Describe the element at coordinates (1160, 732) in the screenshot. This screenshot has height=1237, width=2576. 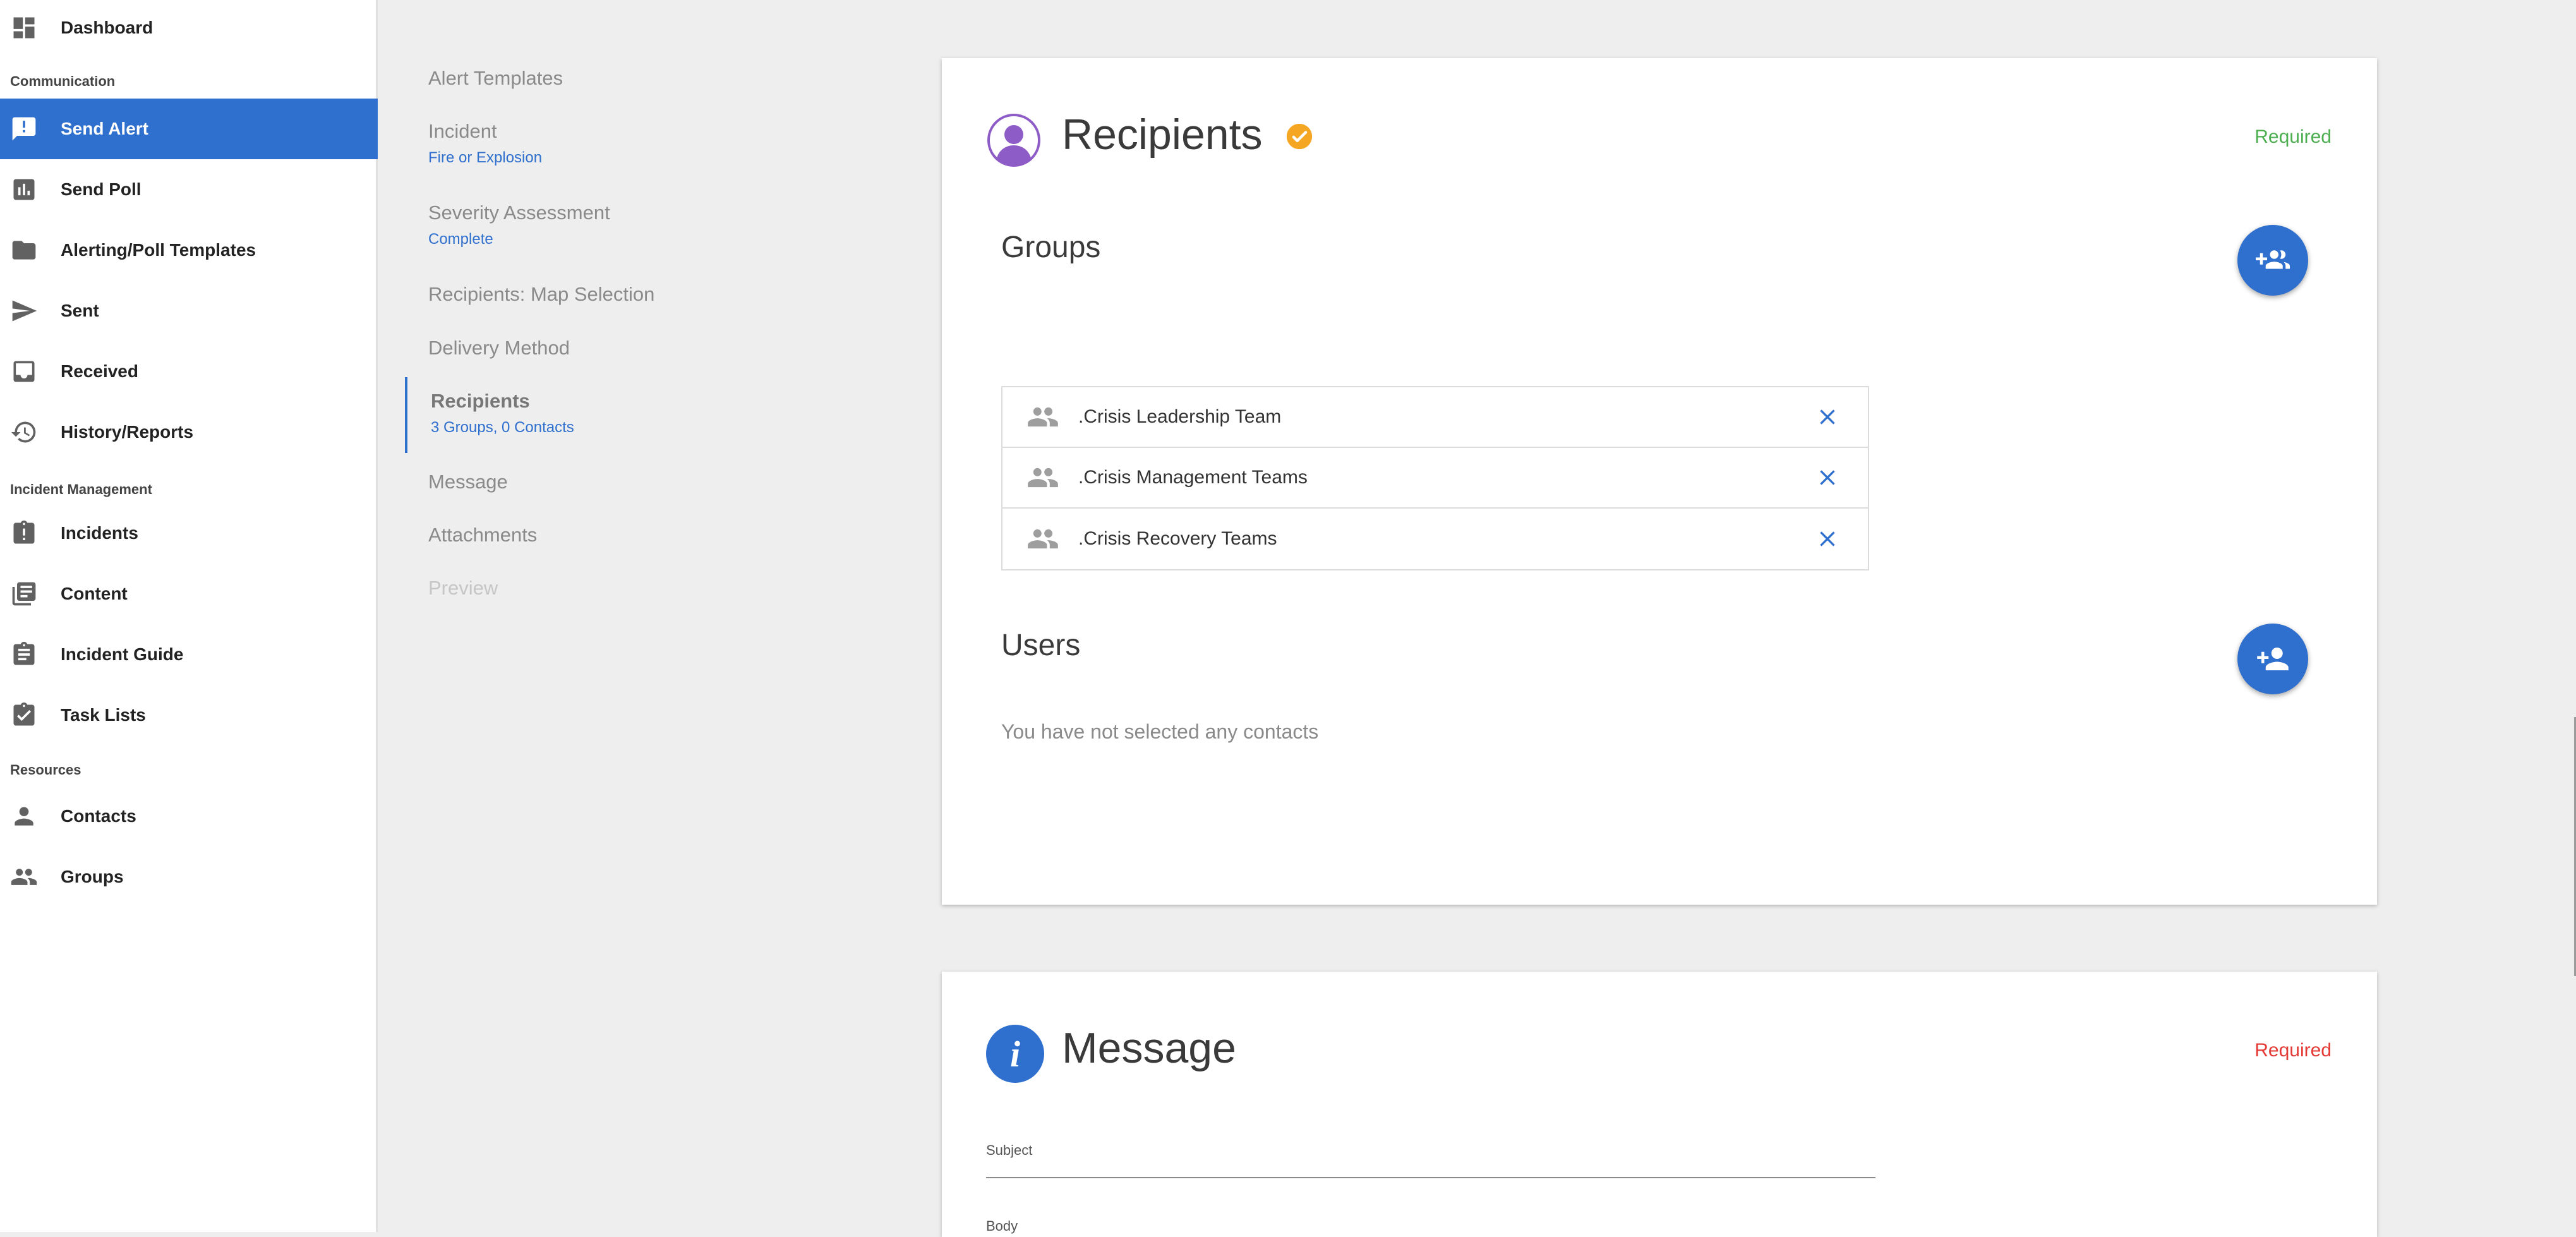
I see `users-empty-message: You have not selected any contacts` at that location.